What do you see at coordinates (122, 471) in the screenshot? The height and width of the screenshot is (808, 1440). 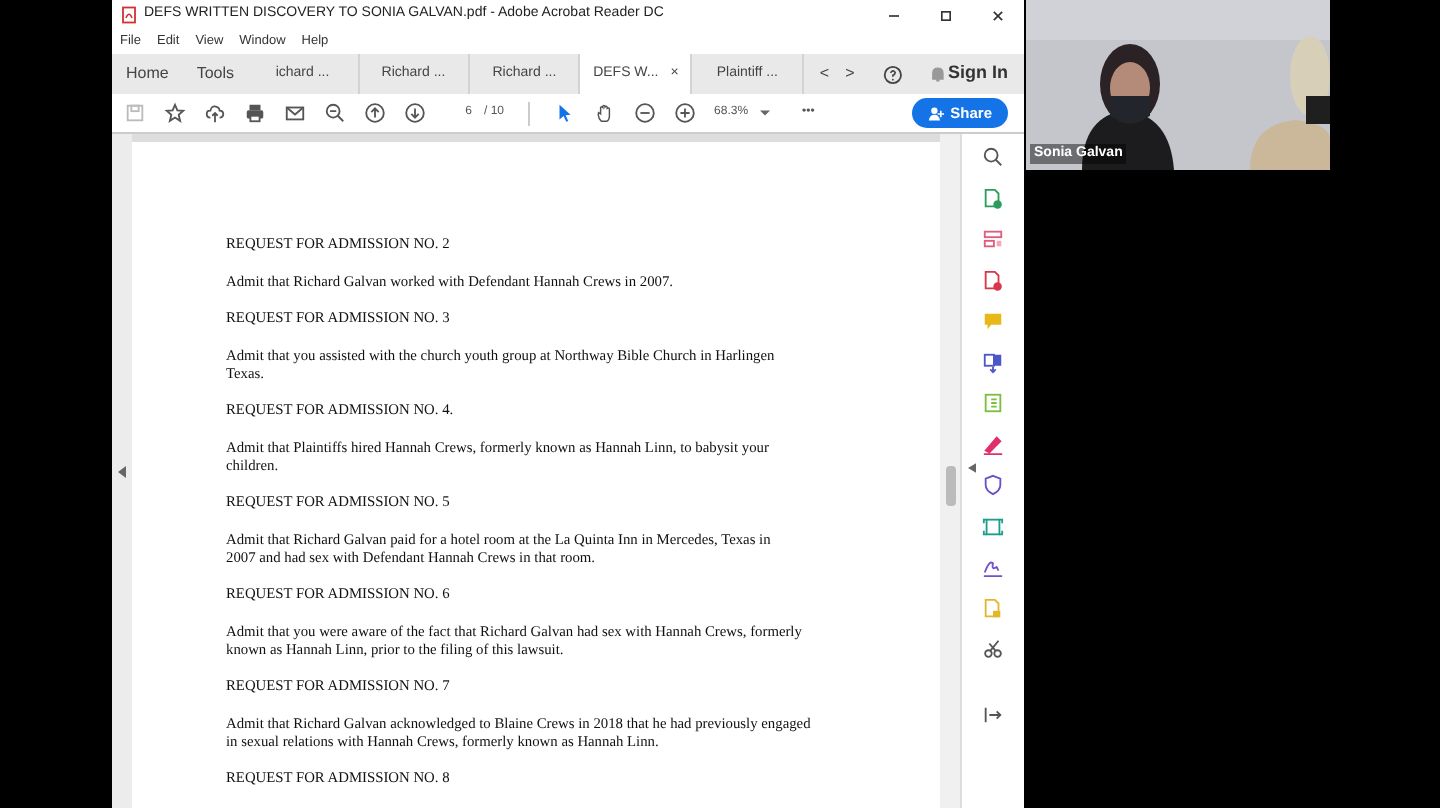 I see `expand-left-icon` at bounding box center [122, 471].